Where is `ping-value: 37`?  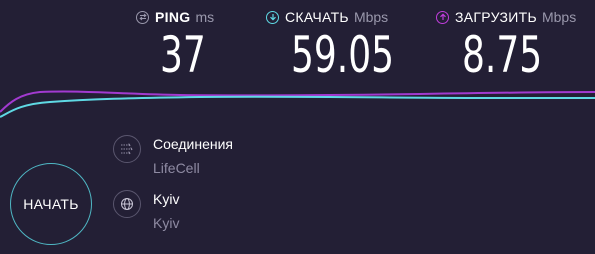
ping-value: 37 is located at coordinates (183, 55).